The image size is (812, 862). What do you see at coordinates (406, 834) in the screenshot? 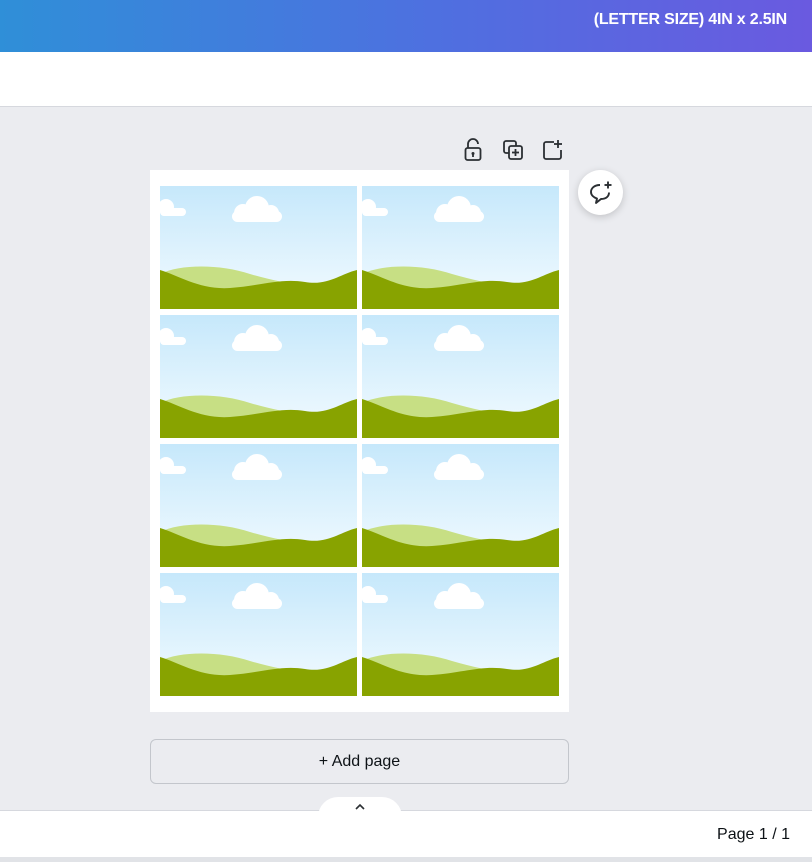
I see `footer-bar: Page 1 / 1` at bounding box center [406, 834].